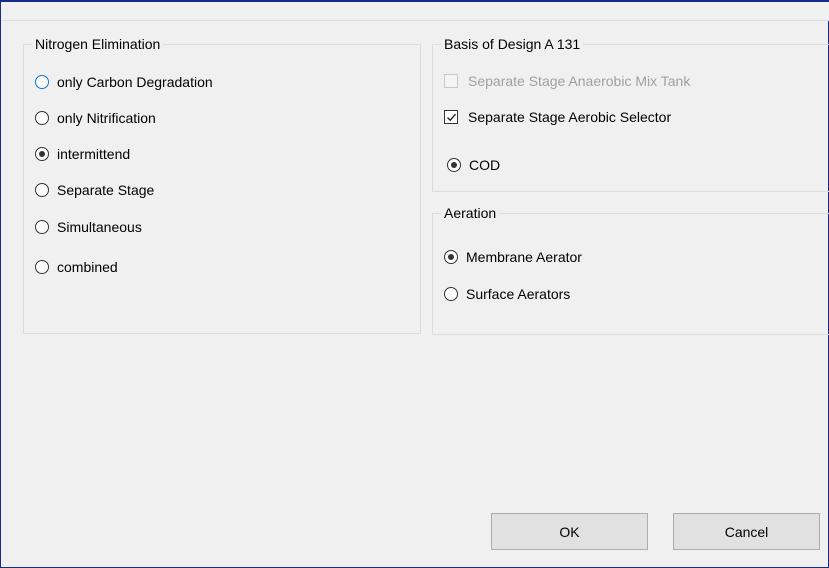  I want to click on radio-label: Membrane Aerator, so click(524, 257).